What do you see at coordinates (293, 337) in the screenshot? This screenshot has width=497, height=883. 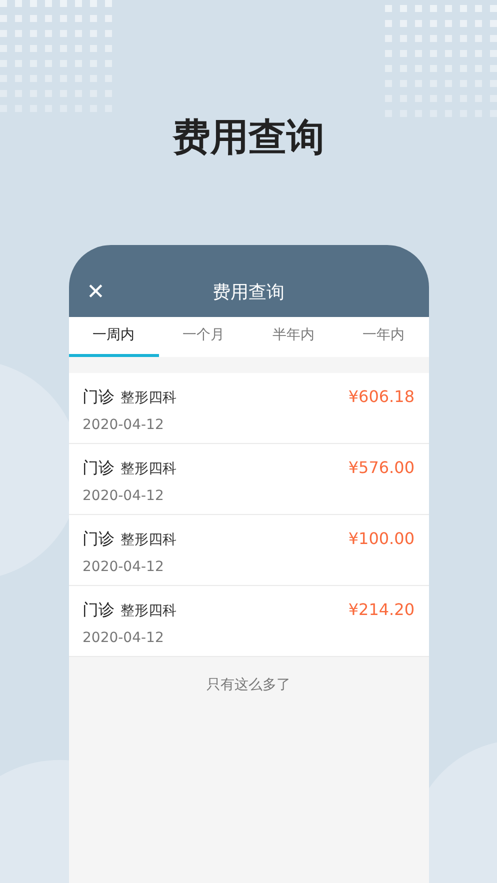 I see `period-tab: 半年内` at bounding box center [293, 337].